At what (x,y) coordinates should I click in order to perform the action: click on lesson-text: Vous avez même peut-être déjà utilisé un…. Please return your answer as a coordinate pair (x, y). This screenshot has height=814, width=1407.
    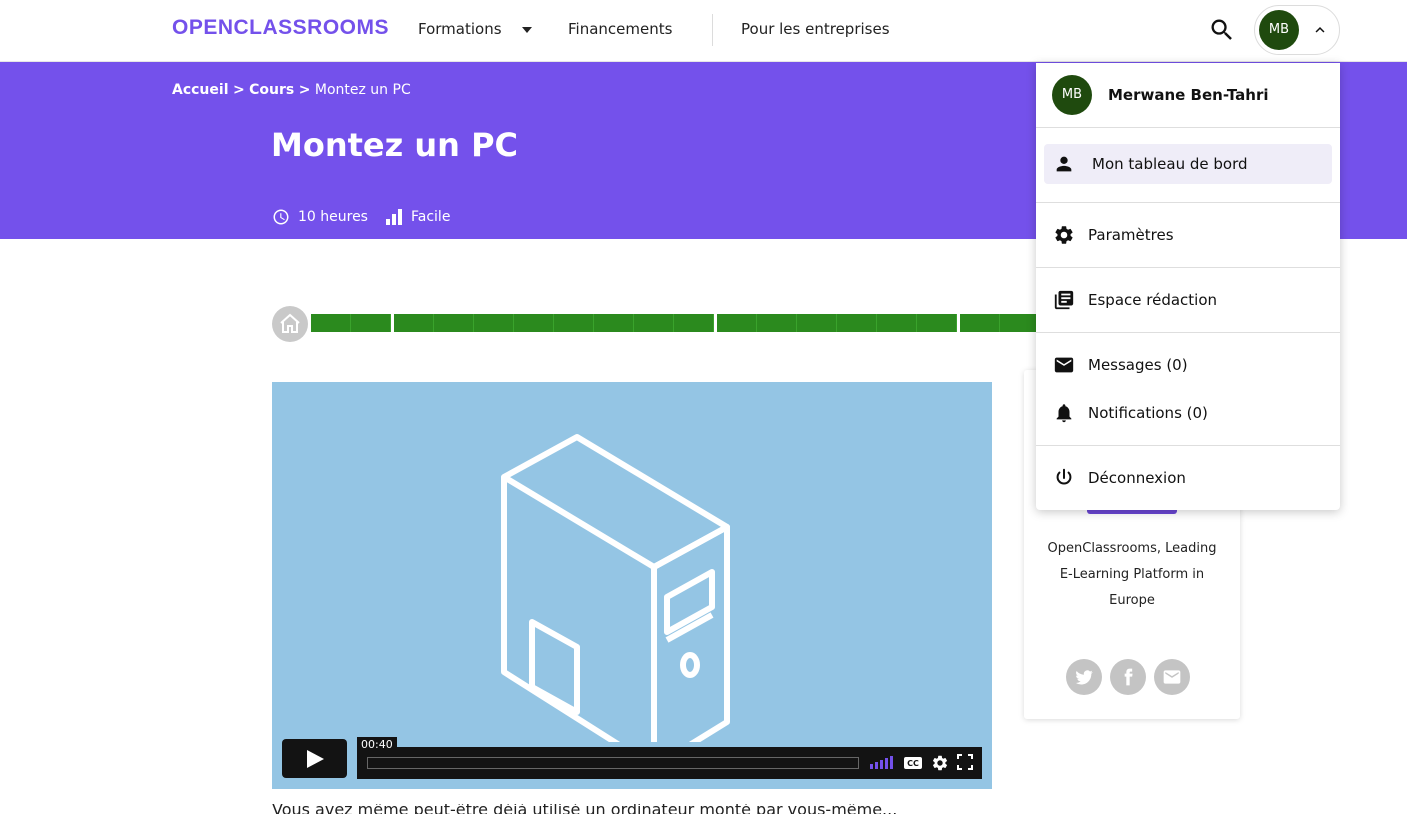
    Looking at the image, I should click on (585, 809).